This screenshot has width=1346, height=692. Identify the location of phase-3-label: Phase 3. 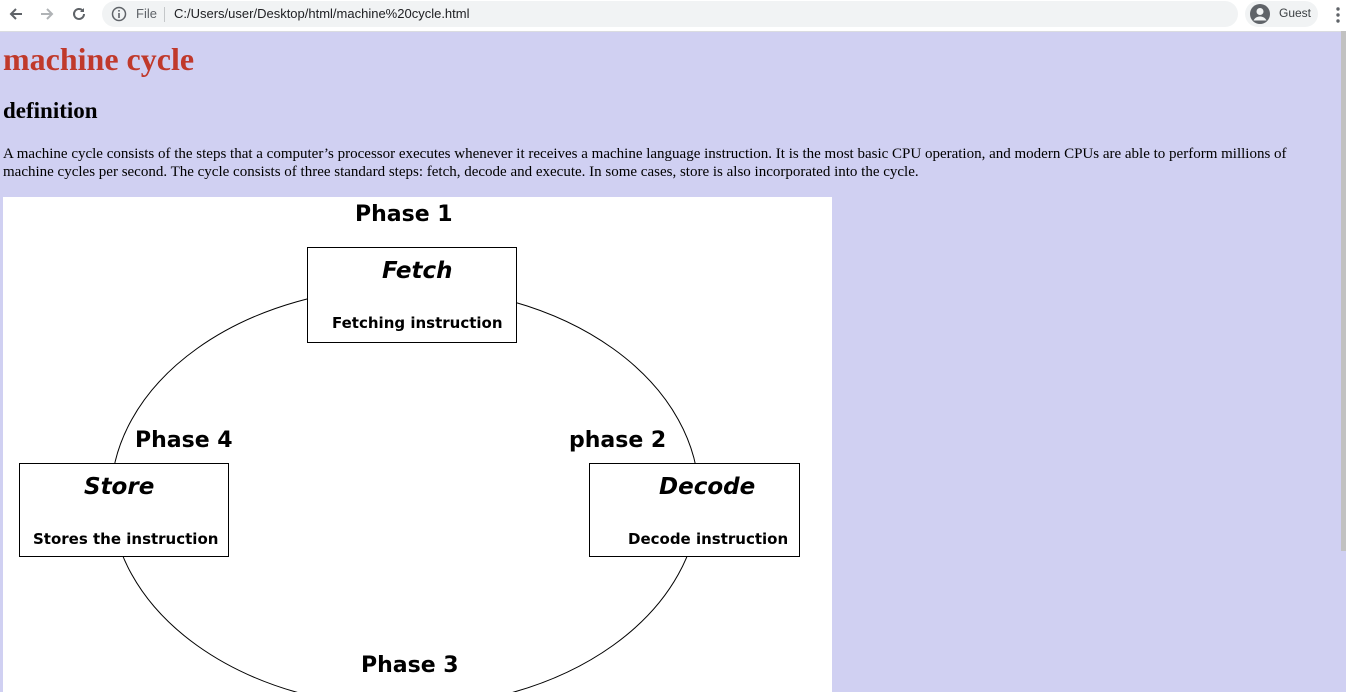
(410, 665).